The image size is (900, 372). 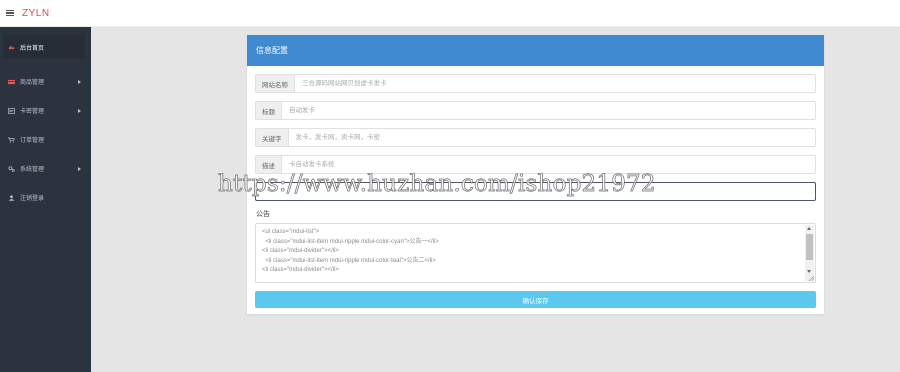 What do you see at coordinates (36, 13) in the screenshot?
I see `brand-logo: ZYLN` at bounding box center [36, 13].